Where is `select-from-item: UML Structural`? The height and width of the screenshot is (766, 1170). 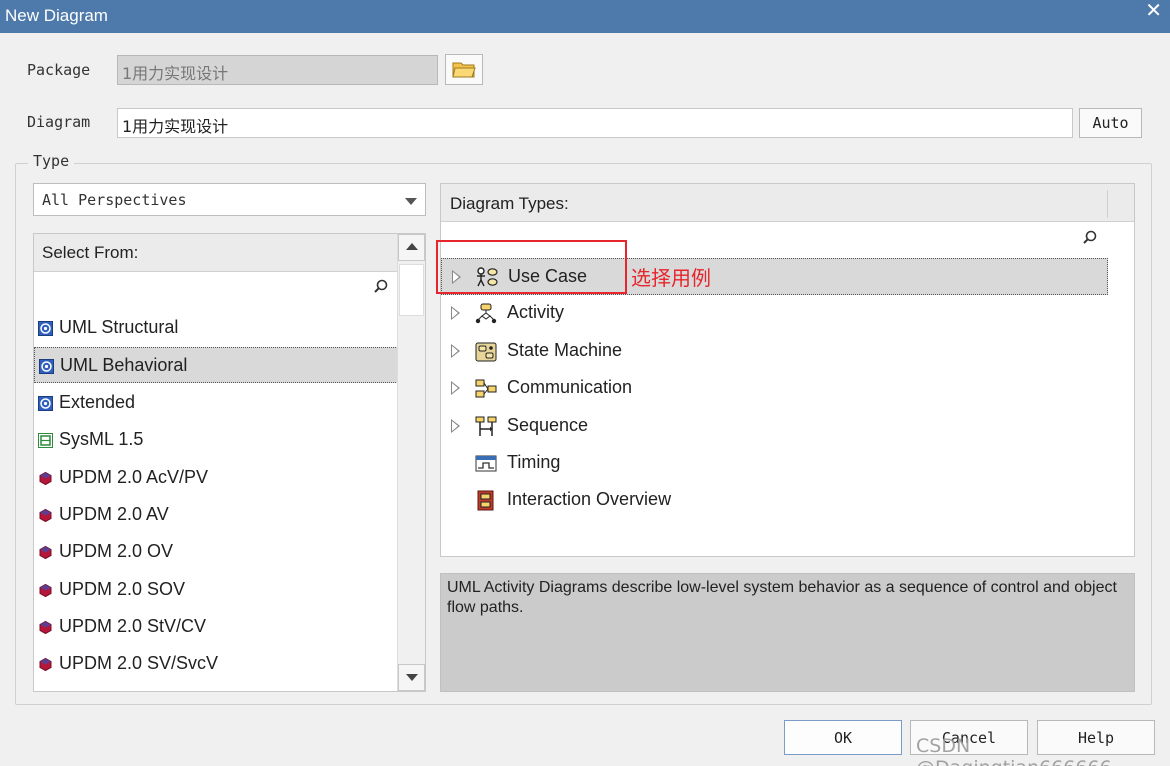
select-from-item: UML Structural is located at coordinates (216, 328).